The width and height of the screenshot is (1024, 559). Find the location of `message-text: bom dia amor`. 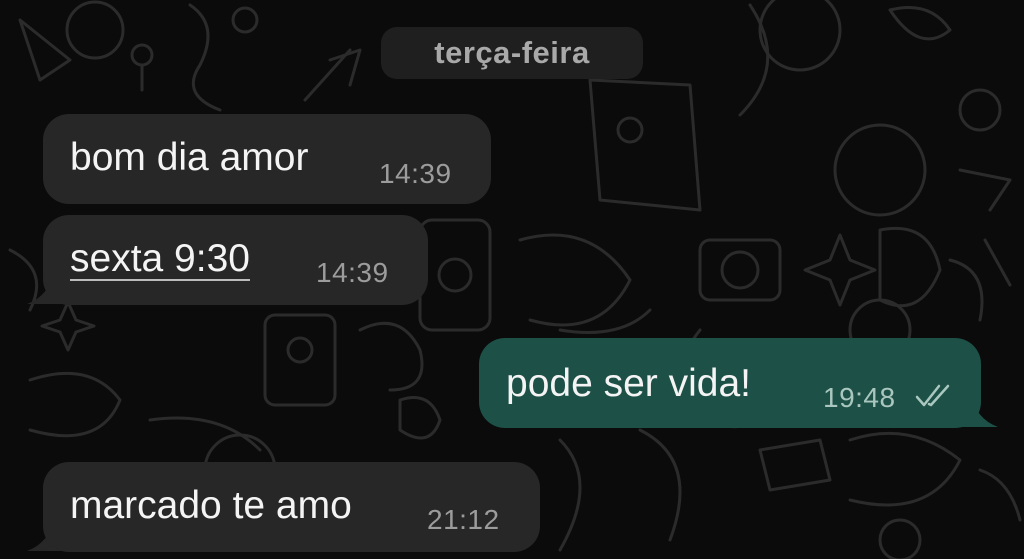

message-text: bom dia amor is located at coordinates (189, 157).